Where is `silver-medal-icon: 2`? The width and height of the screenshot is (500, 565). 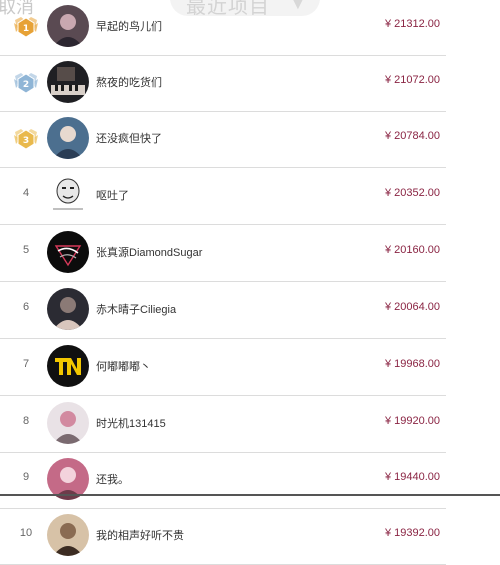
silver-medal-icon: 2 is located at coordinates (26, 83).